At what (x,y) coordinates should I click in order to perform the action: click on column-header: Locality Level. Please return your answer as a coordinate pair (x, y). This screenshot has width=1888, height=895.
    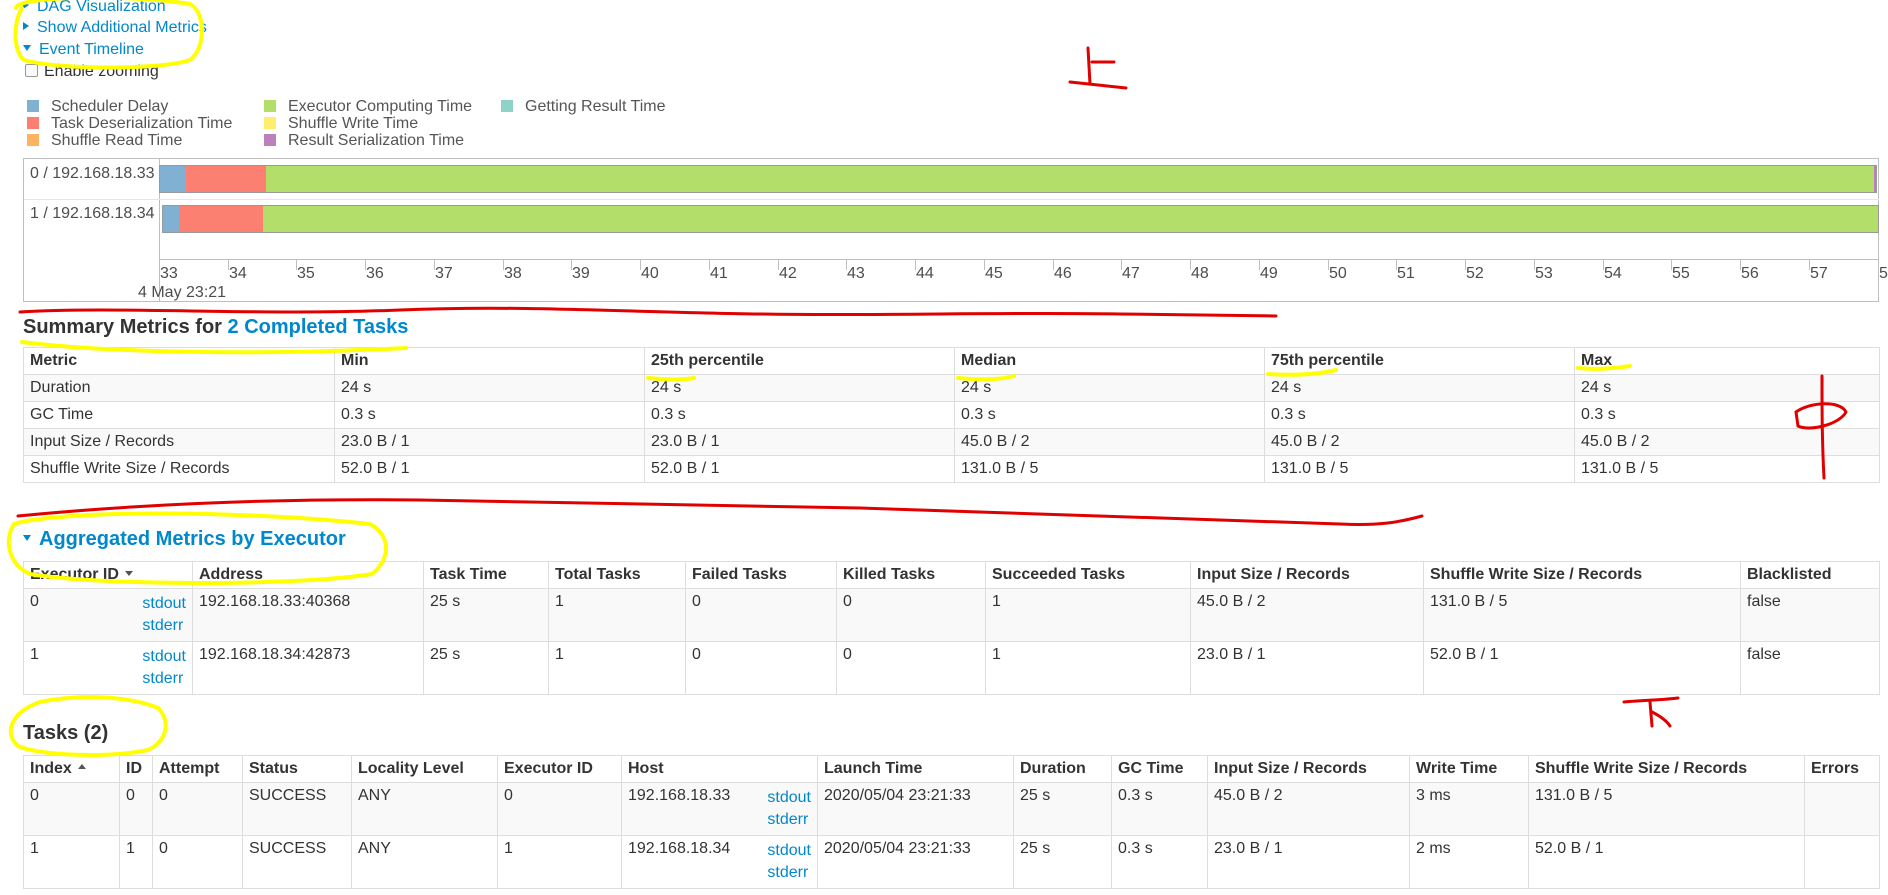
    Looking at the image, I should click on (424, 769).